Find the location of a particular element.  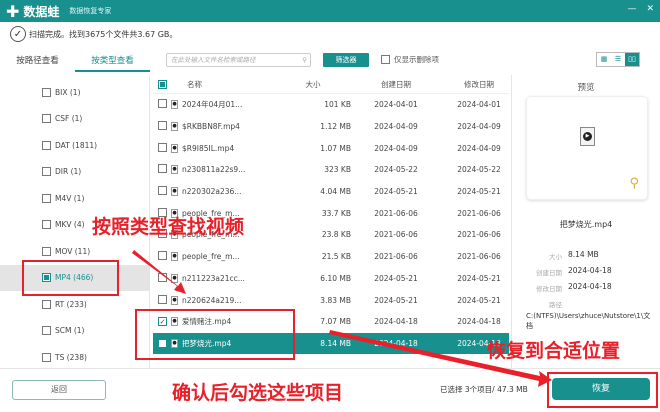

annotation-find-by-type: 按照类型查找视频 is located at coordinates (168, 227).